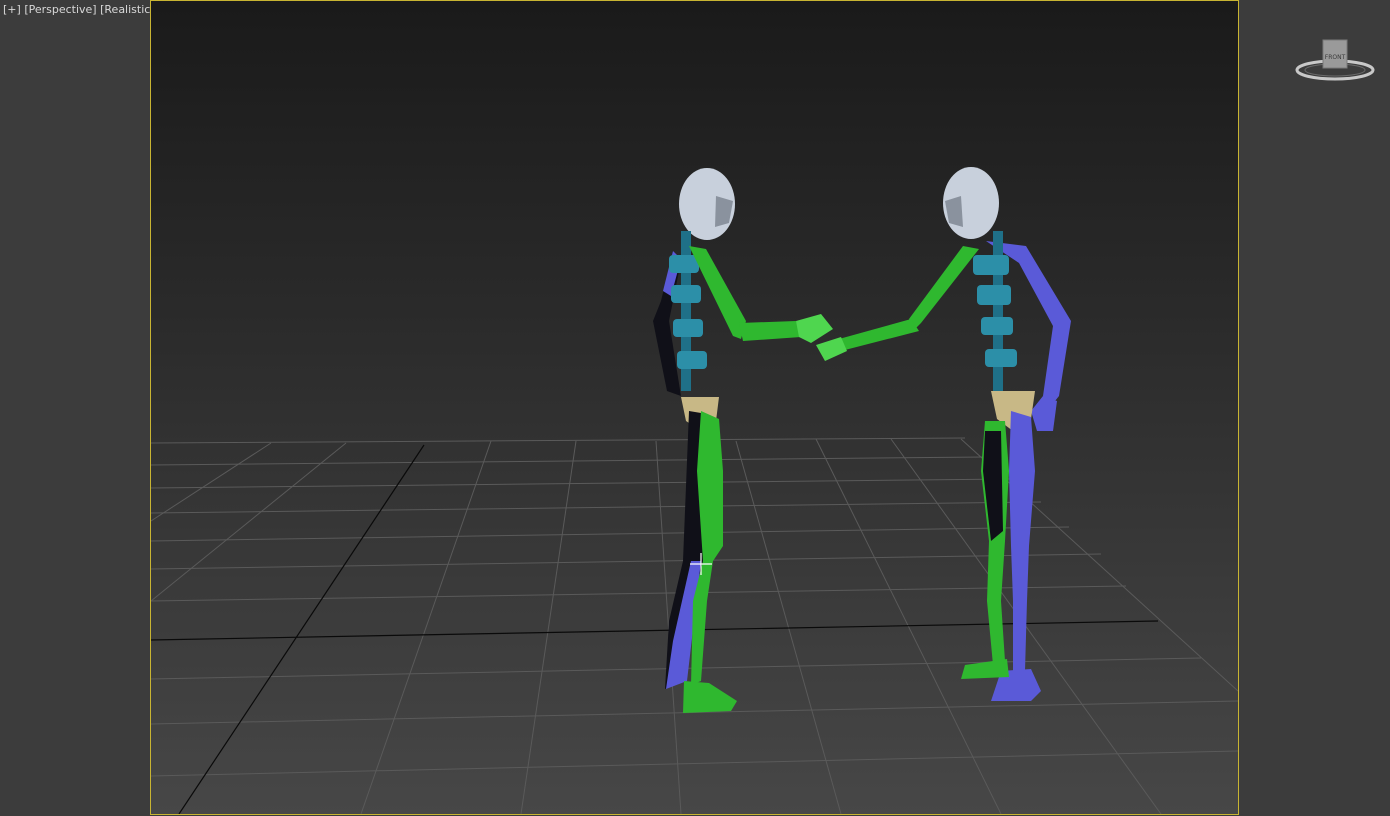 The width and height of the screenshot is (1390, 816). Describe the element at coordinates (710, 697) in the screenshot. I see `biped-left-foot` at that location.